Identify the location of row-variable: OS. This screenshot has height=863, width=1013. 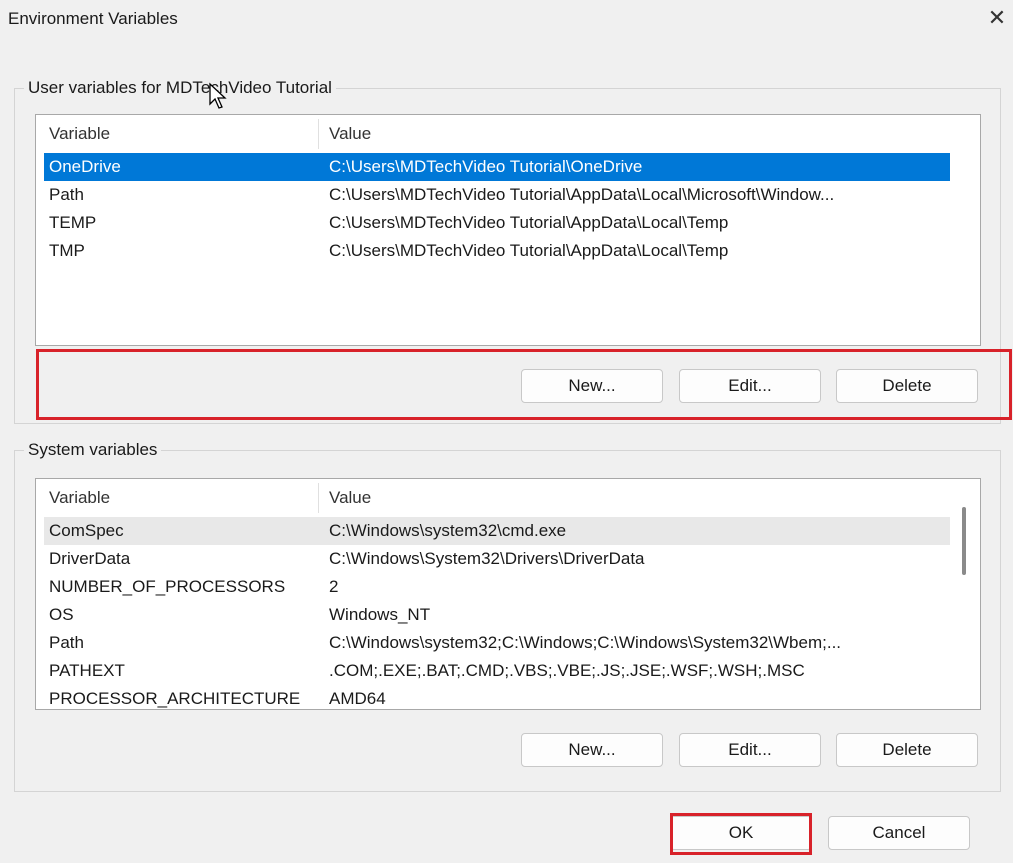
(61, 614).